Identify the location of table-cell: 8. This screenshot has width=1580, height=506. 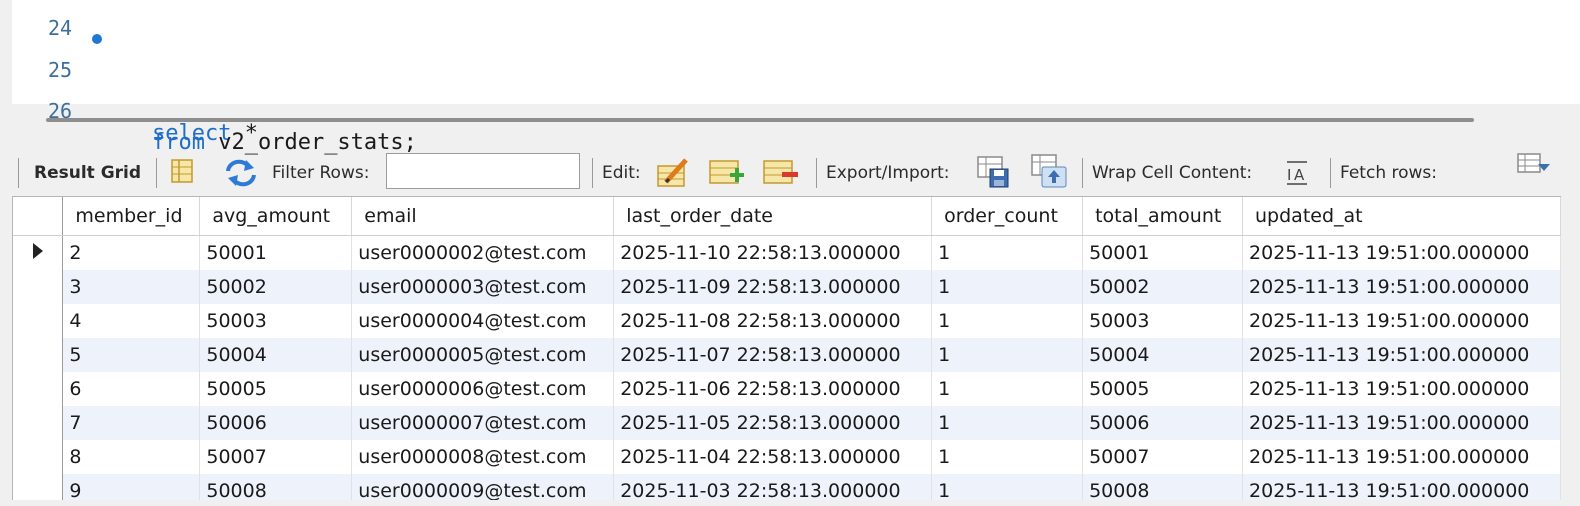
(131, 457).